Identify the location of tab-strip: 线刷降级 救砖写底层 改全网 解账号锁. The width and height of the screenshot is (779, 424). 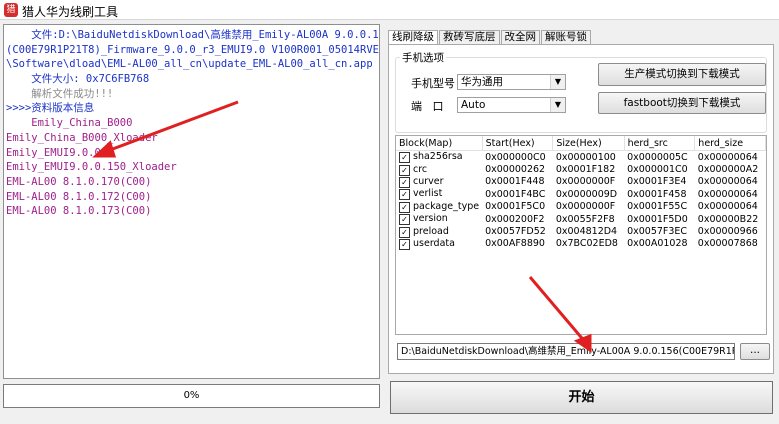
(490, 37).